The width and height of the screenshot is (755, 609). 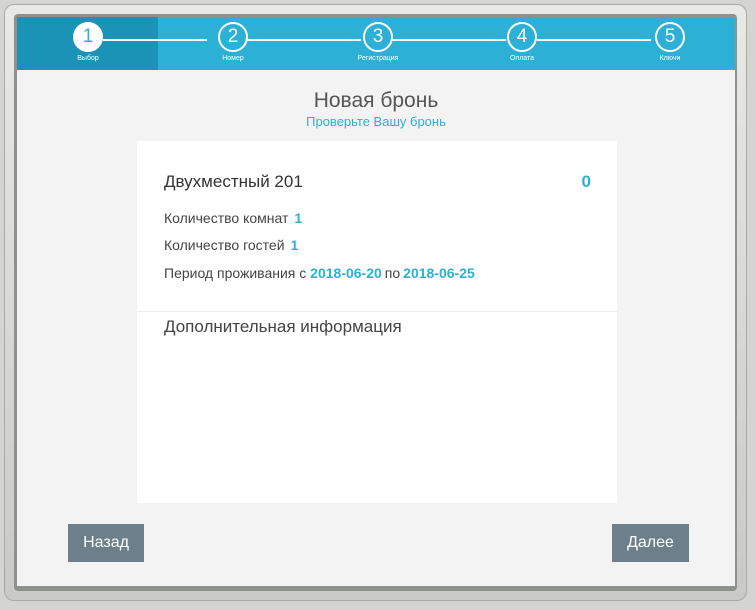 I want to click on step-choice: 1 Выбор, so click(x=88, y=42).